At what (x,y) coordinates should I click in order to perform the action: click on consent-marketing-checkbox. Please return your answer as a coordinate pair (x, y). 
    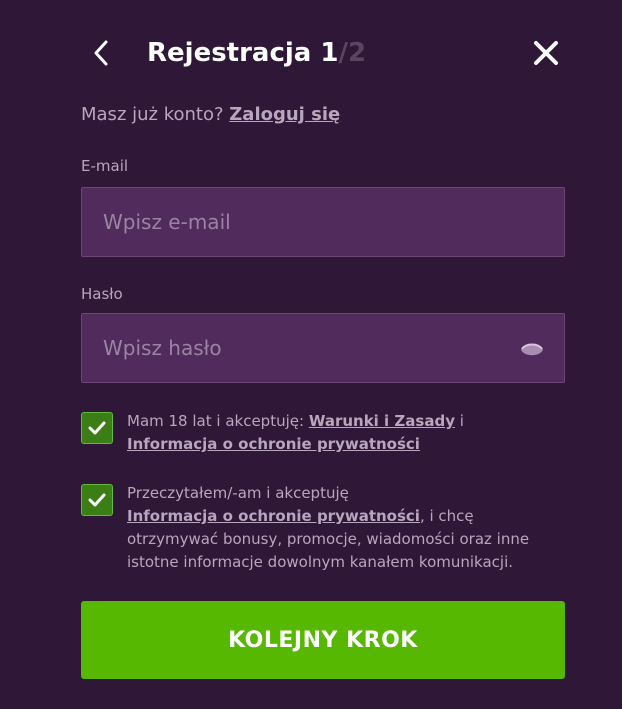
    Looking at the image, I should click on (97, 500).